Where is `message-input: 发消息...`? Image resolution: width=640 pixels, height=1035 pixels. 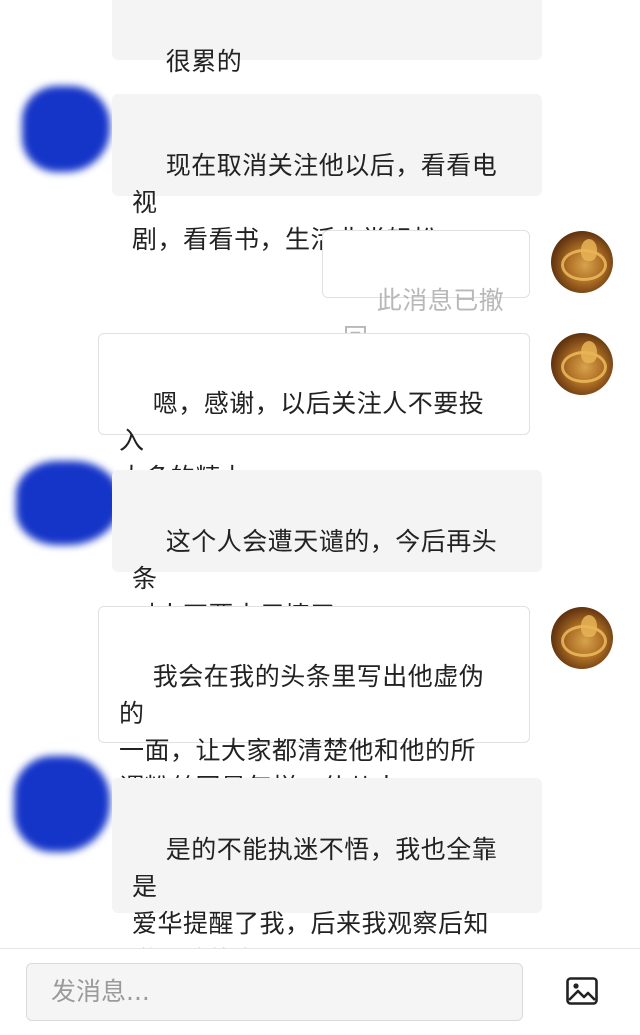 message-input: 发消息... is located at coordinates (274, 992).